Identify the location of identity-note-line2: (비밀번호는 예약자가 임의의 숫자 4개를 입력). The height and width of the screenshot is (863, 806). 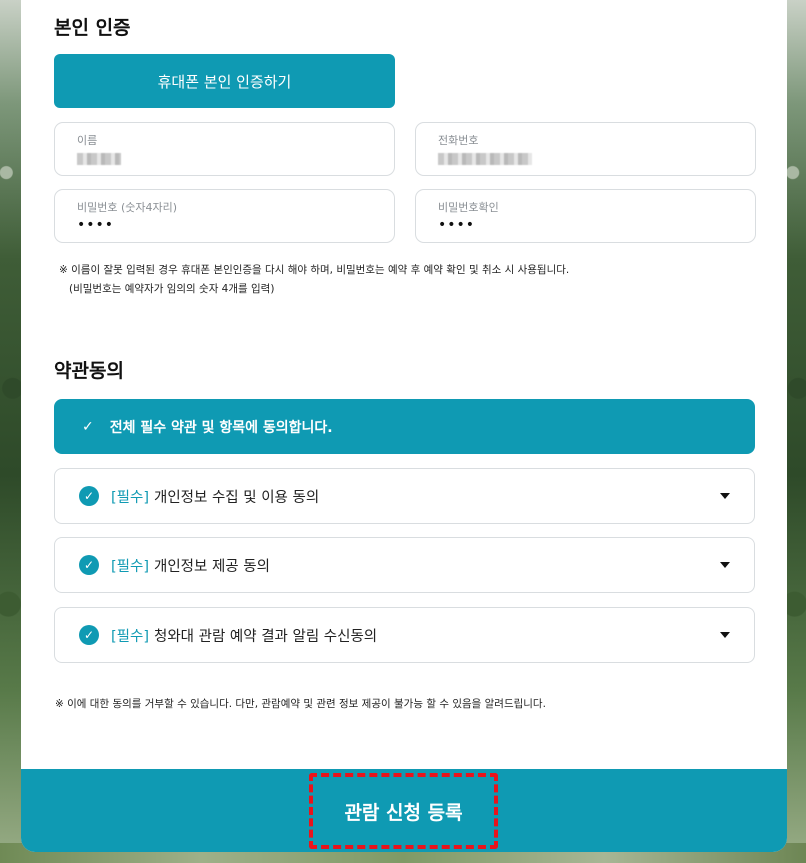
(172, 289).